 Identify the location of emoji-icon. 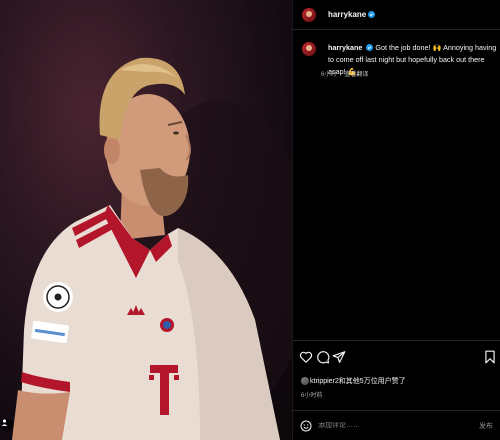
(306, 426).